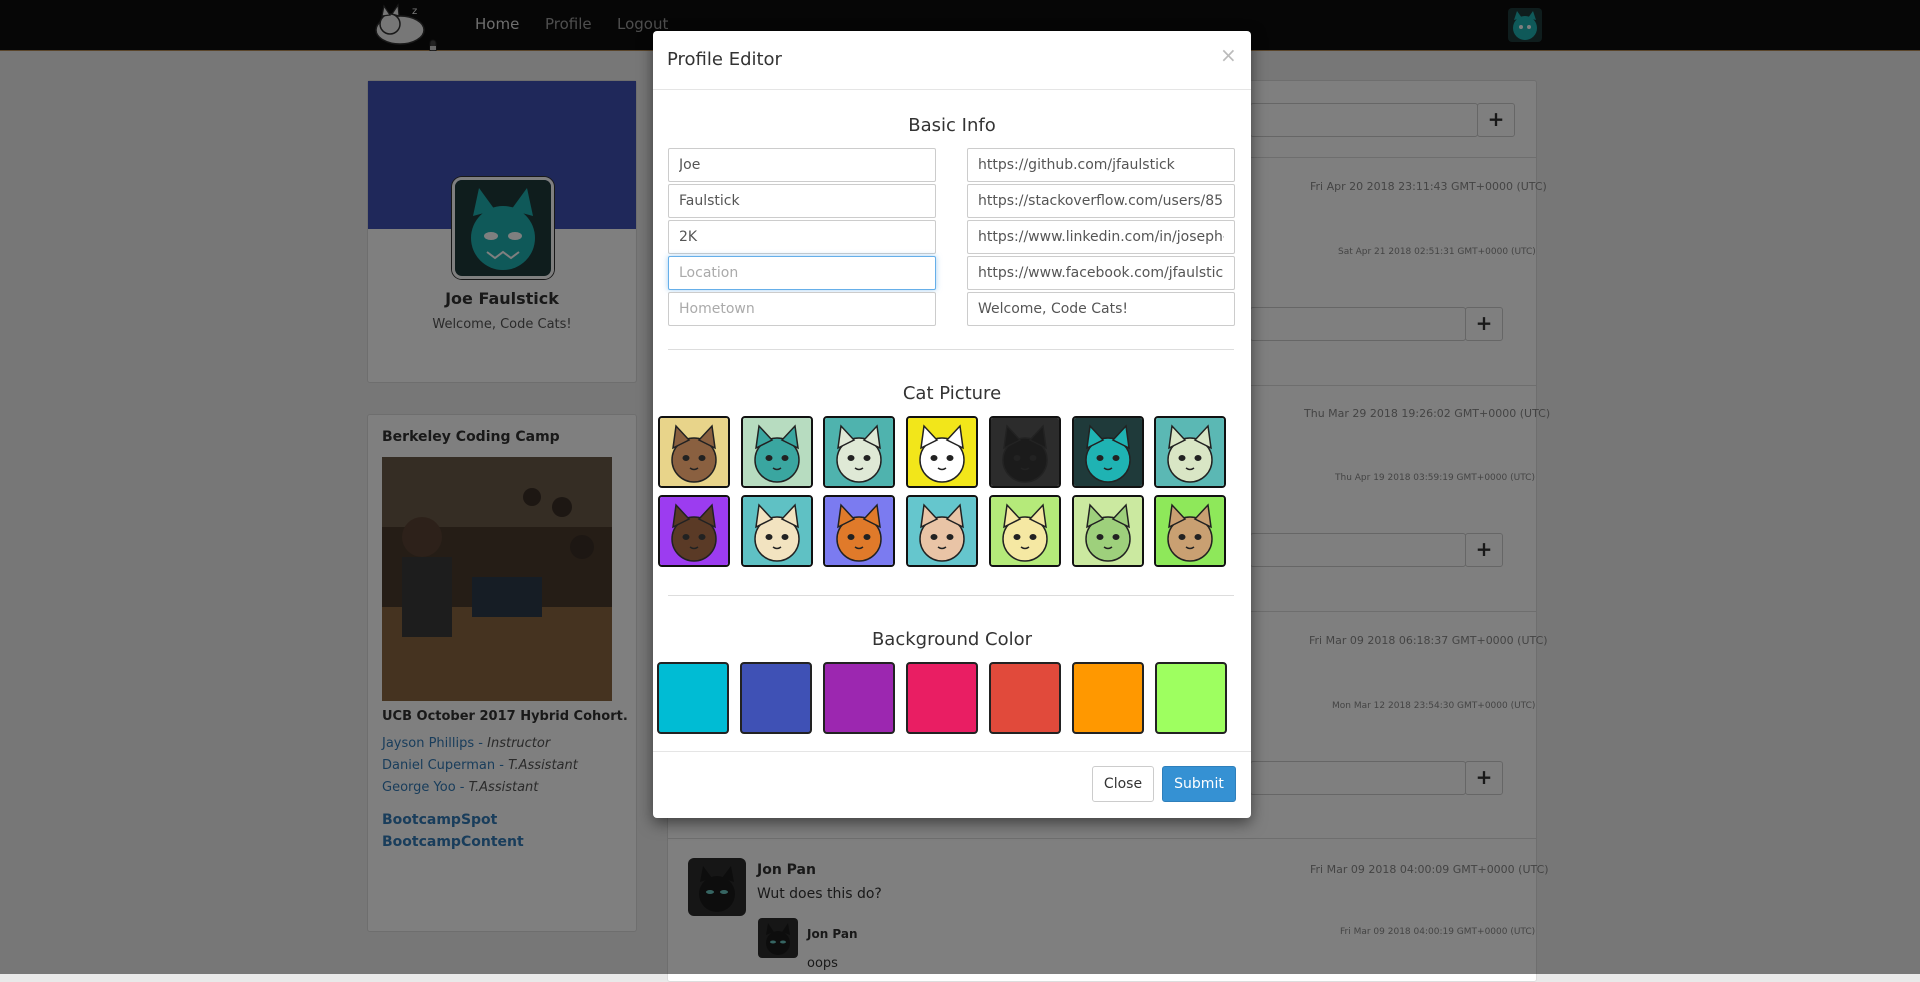 The image size is (1920, 982). I want to click on bunny-cat-icon, so click(942, 531).